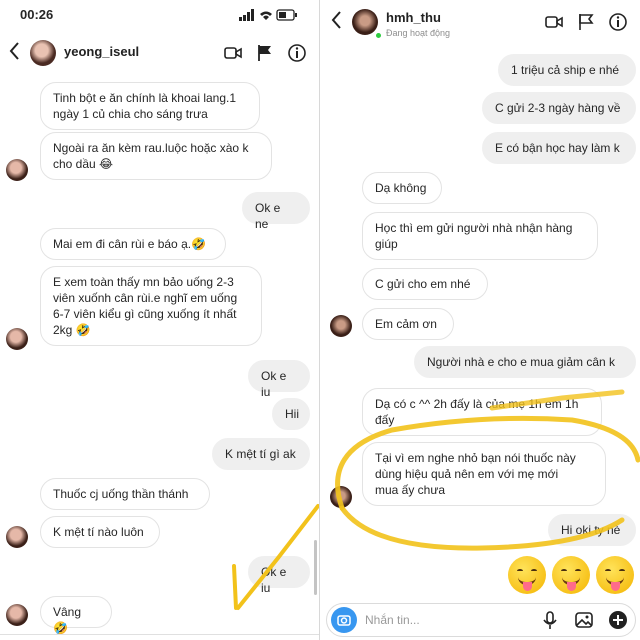 This screenshot has width=640, height=640. I want to click on microphone-icon, so click(550, 620).